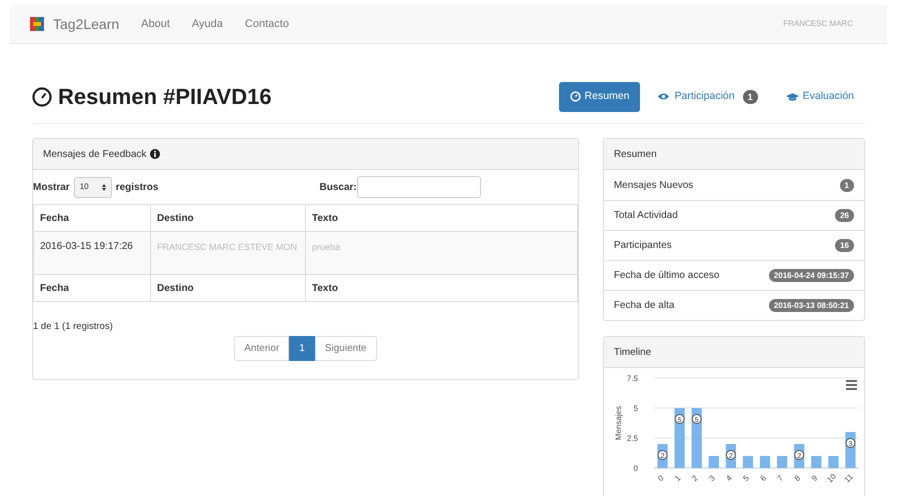  What do you see at coordinates (155, 154) in the screenshot?
I see `info-icon` at bounding box center [155, 154].